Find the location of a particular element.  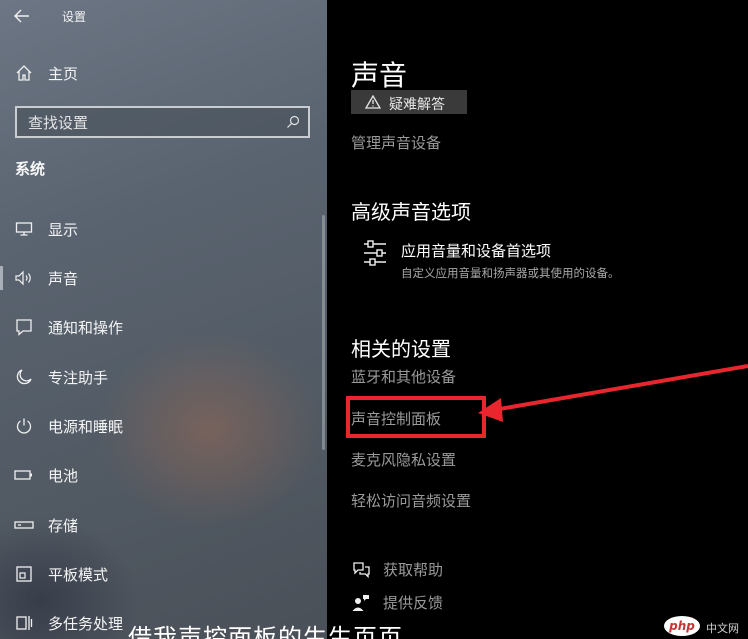

watermark: 中文网 is located at coordinates (722, 628).